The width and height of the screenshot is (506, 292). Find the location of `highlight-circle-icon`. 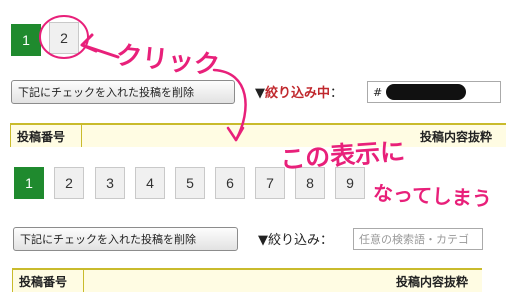

highlight-circle-icon is located at coordinates (64, 37).